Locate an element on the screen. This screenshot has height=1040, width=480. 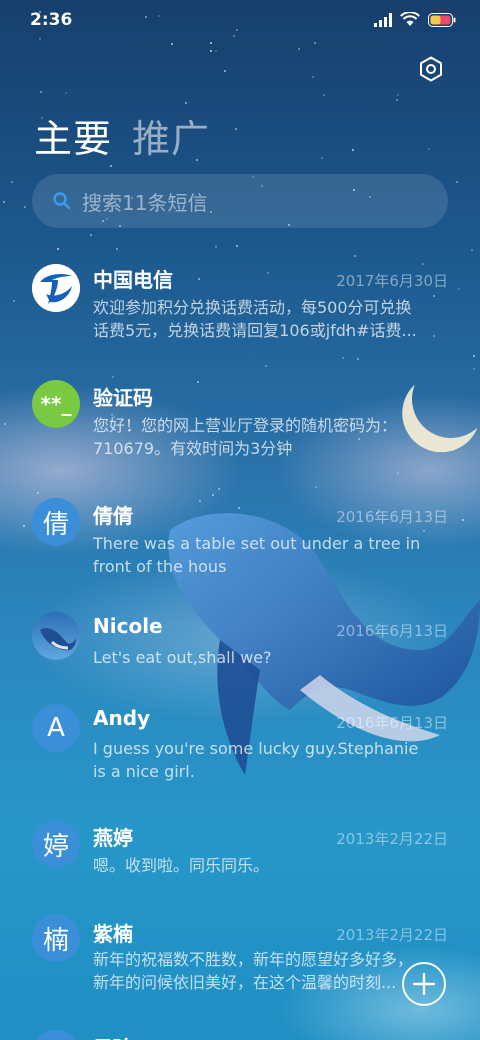
settings-icon is located at coordinates (431, 69).